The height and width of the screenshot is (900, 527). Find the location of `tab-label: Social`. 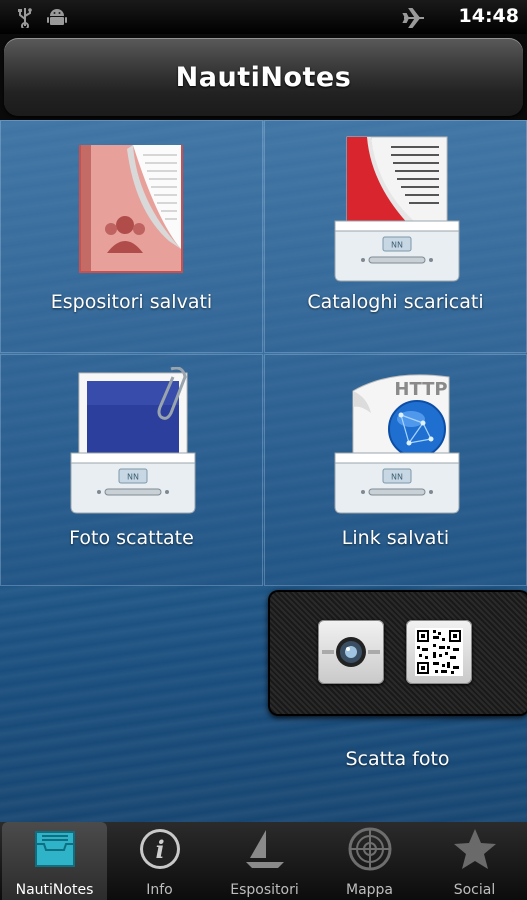

tab-label: Social is located at coordinates (474, 890).